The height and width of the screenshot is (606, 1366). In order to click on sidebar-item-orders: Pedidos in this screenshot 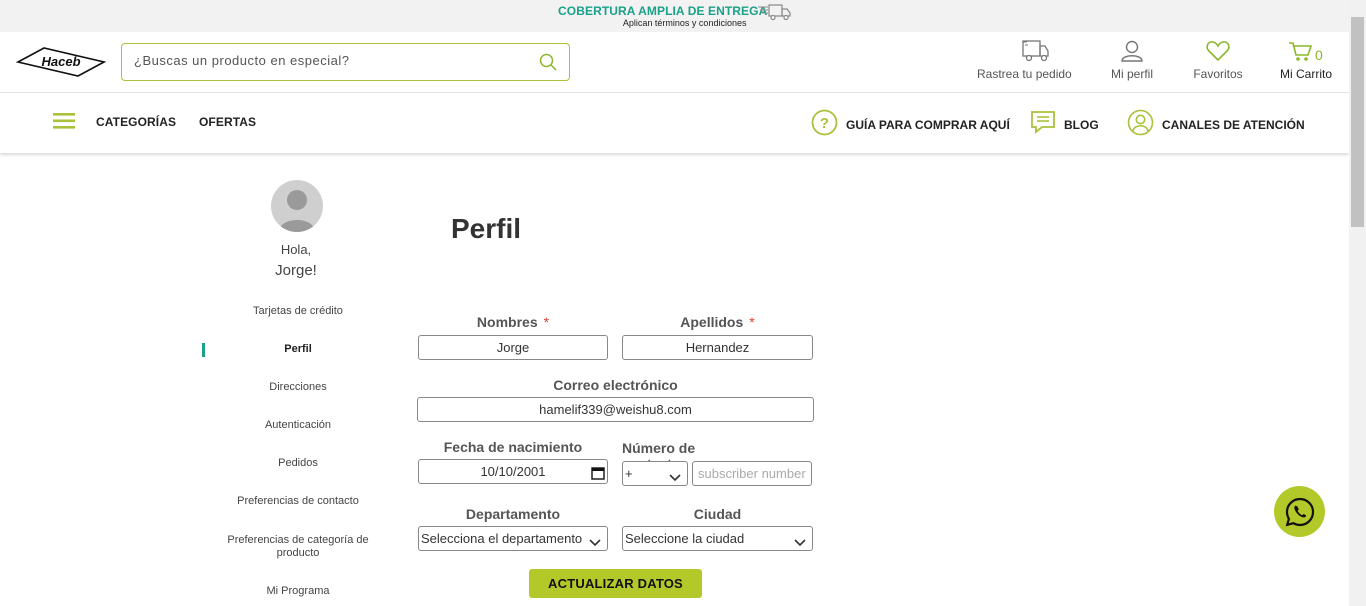, I will do `click(298, 463)`.